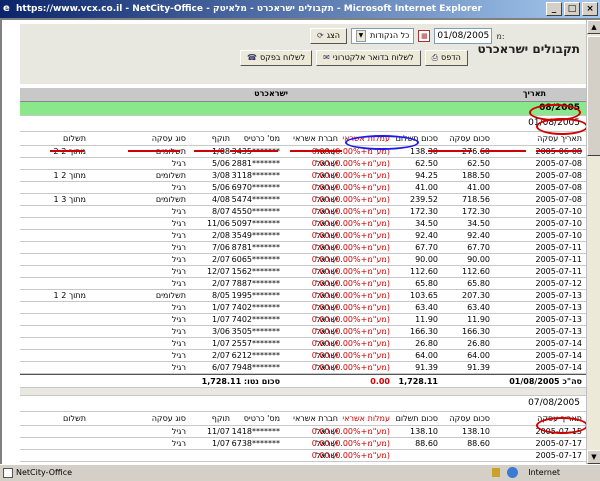 This screenshot has width=600, height=481. Describe the element at coordinates (389, 35) in the screenshot. I see `company-select-value: כל הנקודות` at that location.